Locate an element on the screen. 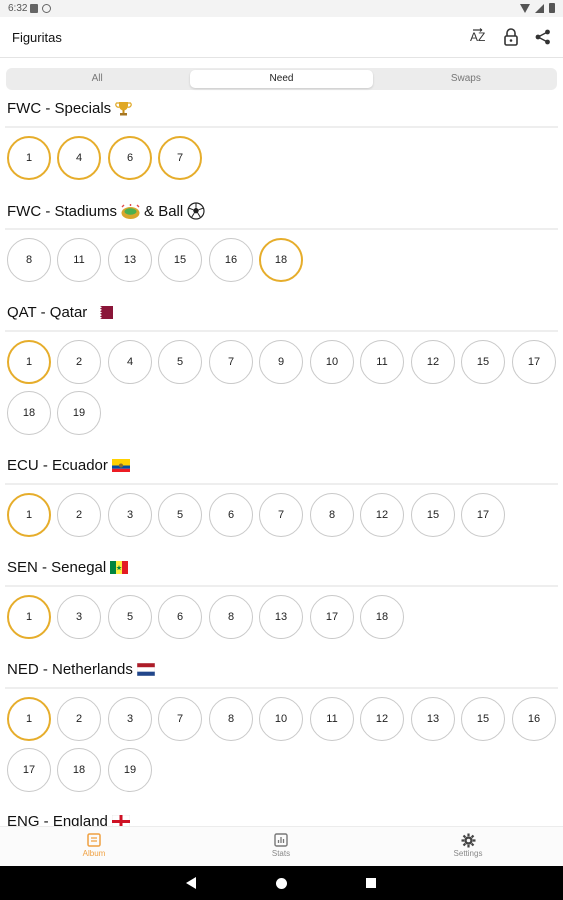 The width and height of the screenshot is (563, 900). qatar-flag-icon is located at coordinates (104, 312).